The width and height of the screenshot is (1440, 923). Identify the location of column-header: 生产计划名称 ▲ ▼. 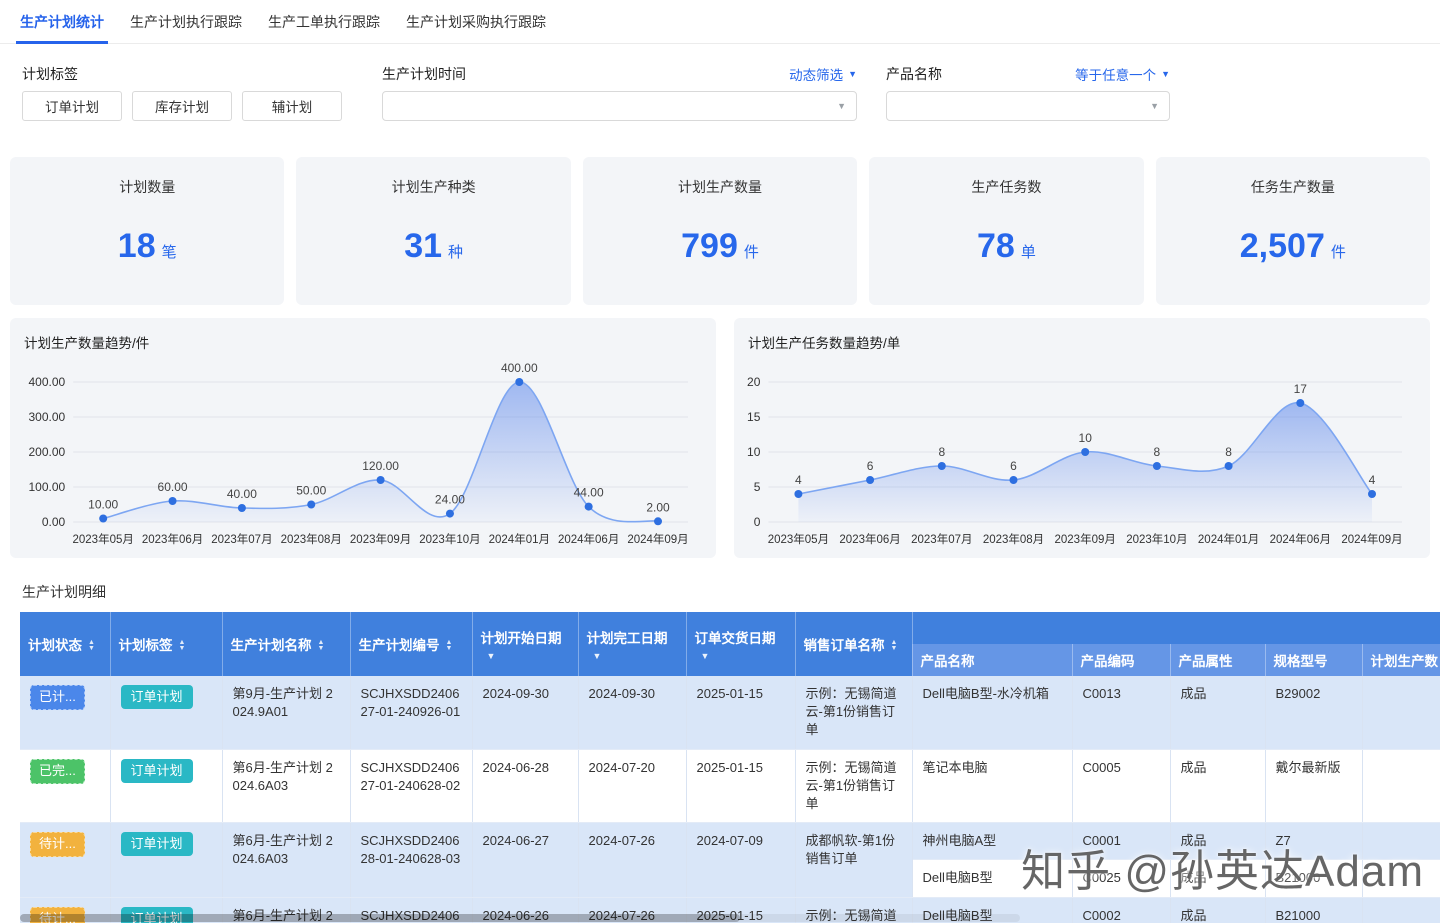
(286, 644).